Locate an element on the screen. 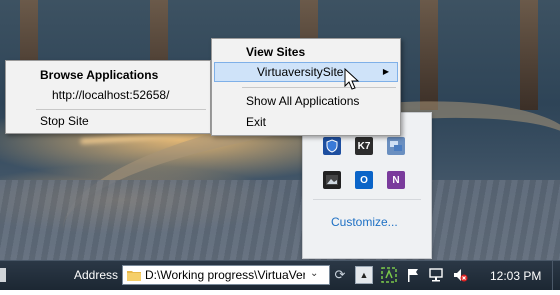  show-hidden-icons-button: ▲ is located at coordinates (364, 275).